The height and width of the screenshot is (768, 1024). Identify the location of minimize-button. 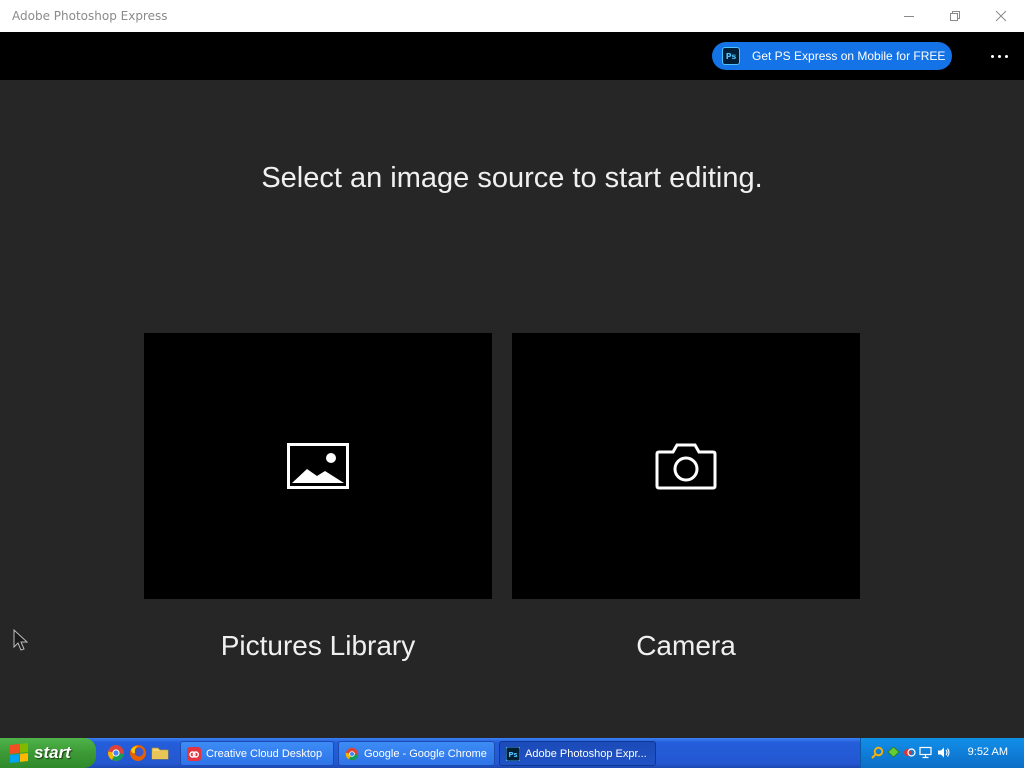
(909, 16).